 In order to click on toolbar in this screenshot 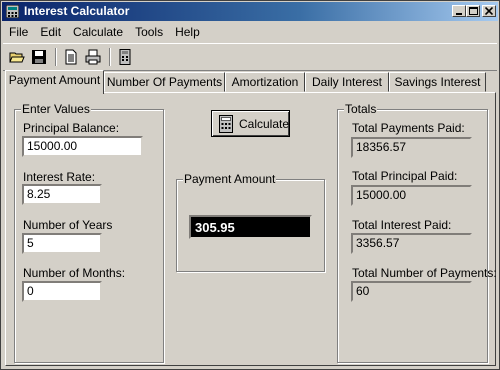, I will do `click(250, 57)`.